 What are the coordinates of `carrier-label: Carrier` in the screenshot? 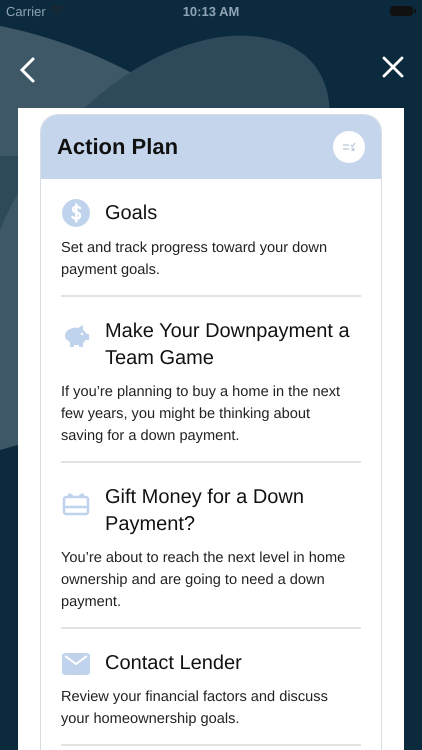 It's located at (26, 11).